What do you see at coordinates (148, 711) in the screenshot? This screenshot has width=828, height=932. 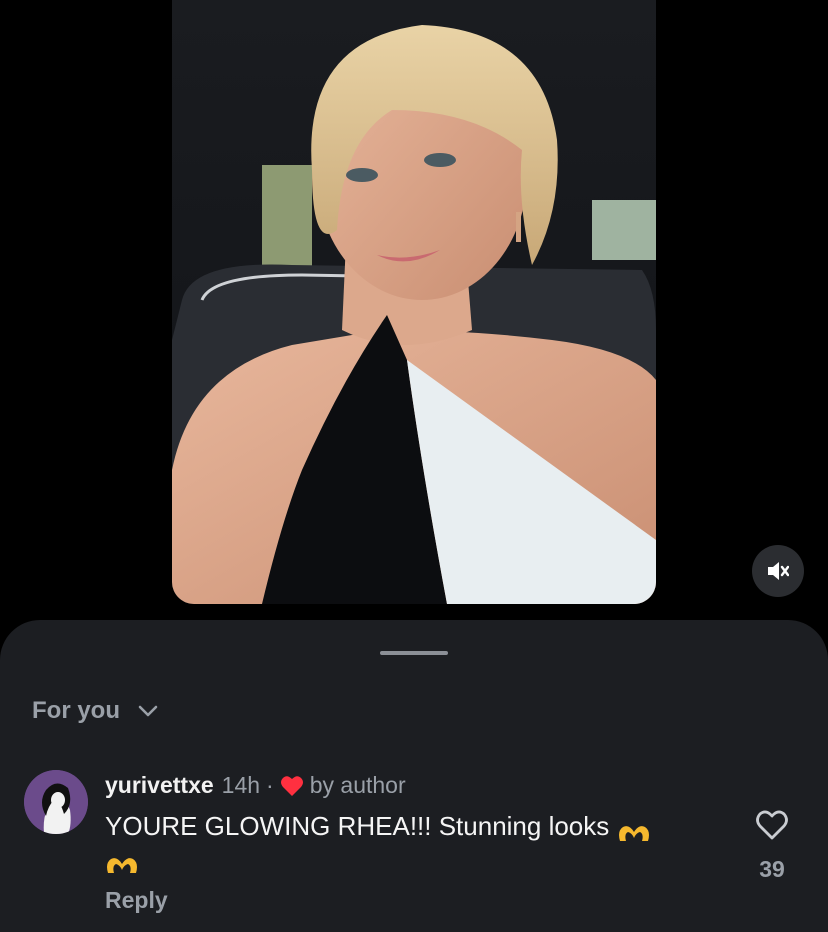 I see `chevron-down-icon` at bounding box center [148, 711].